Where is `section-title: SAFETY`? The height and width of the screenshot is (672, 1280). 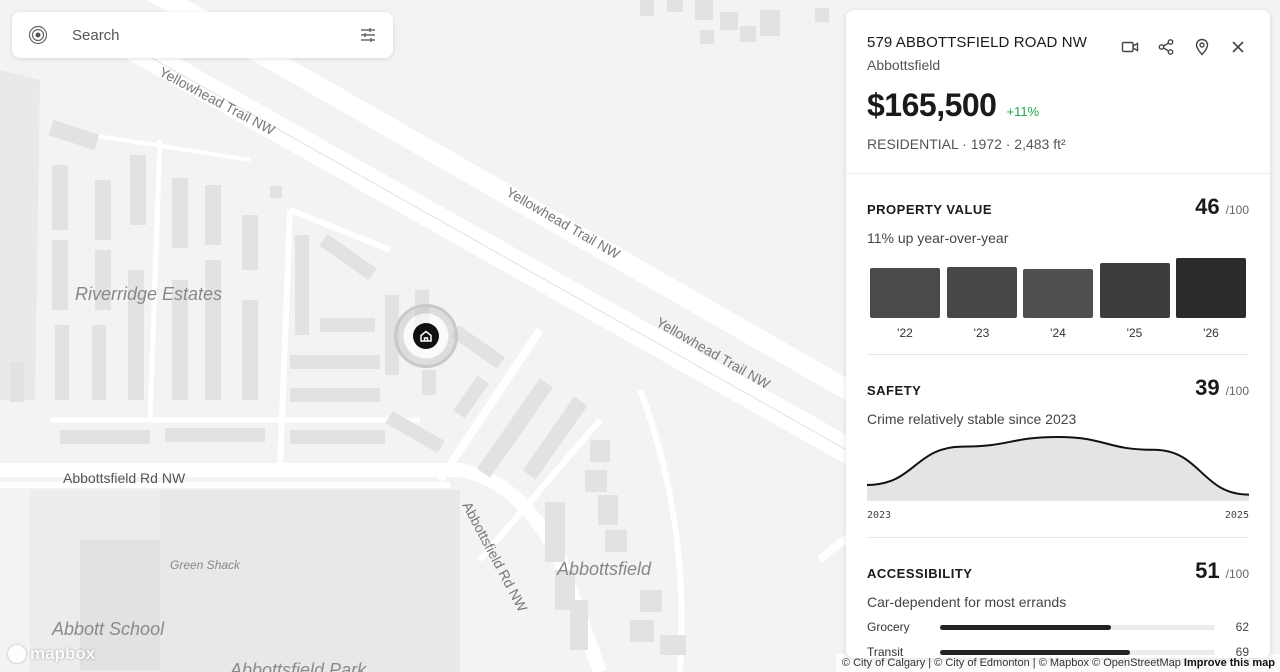 section-title: SAFETY is located at coordinates (894, 390).